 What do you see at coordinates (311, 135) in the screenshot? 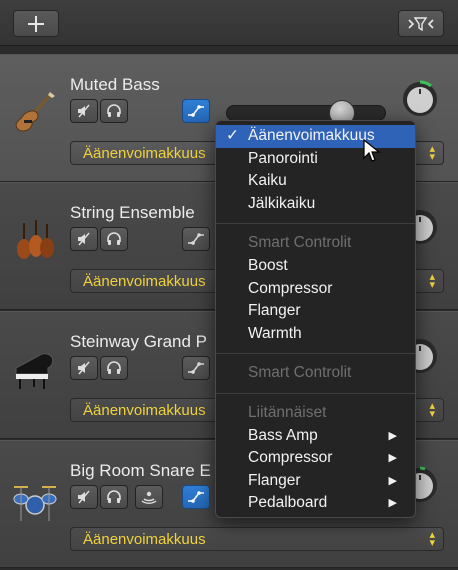
I see `menu-item-label: Äänenvoimakkuus` at bounding box center [311, 135].